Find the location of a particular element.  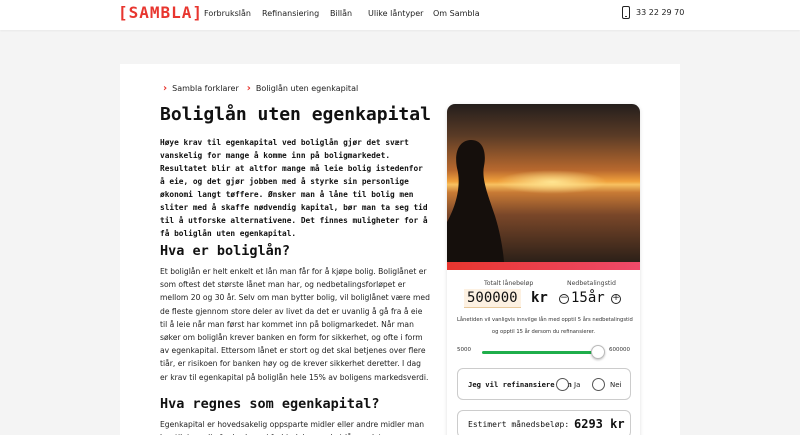

monthly-estimate-box: Estimert månedsbeløp: 6293 kr is located at coordinates (544, 422).